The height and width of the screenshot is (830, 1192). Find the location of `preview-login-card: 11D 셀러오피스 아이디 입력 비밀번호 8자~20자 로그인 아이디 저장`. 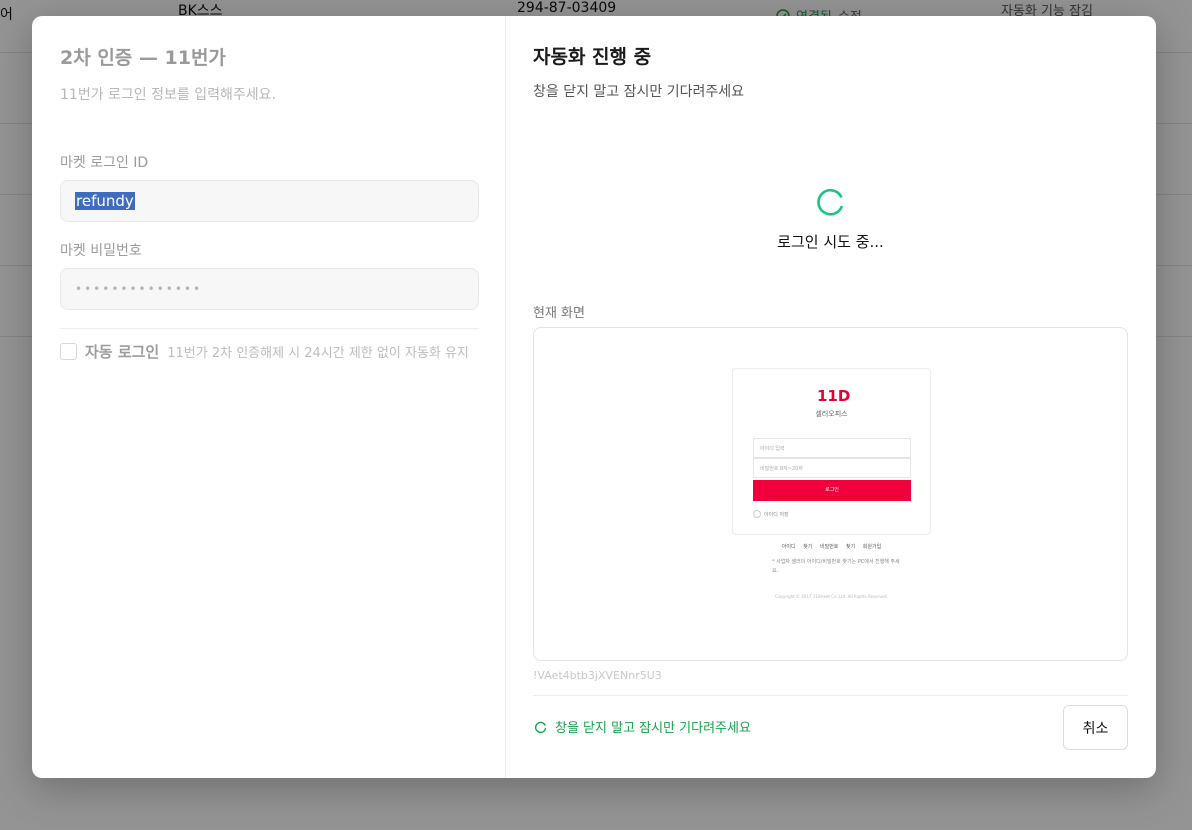

preview-login-card: 11D 셀러오피스 아이디 입력 비밀번호 8자~20자 로그인 아이디 저장 is located at coordinates (831, 451).